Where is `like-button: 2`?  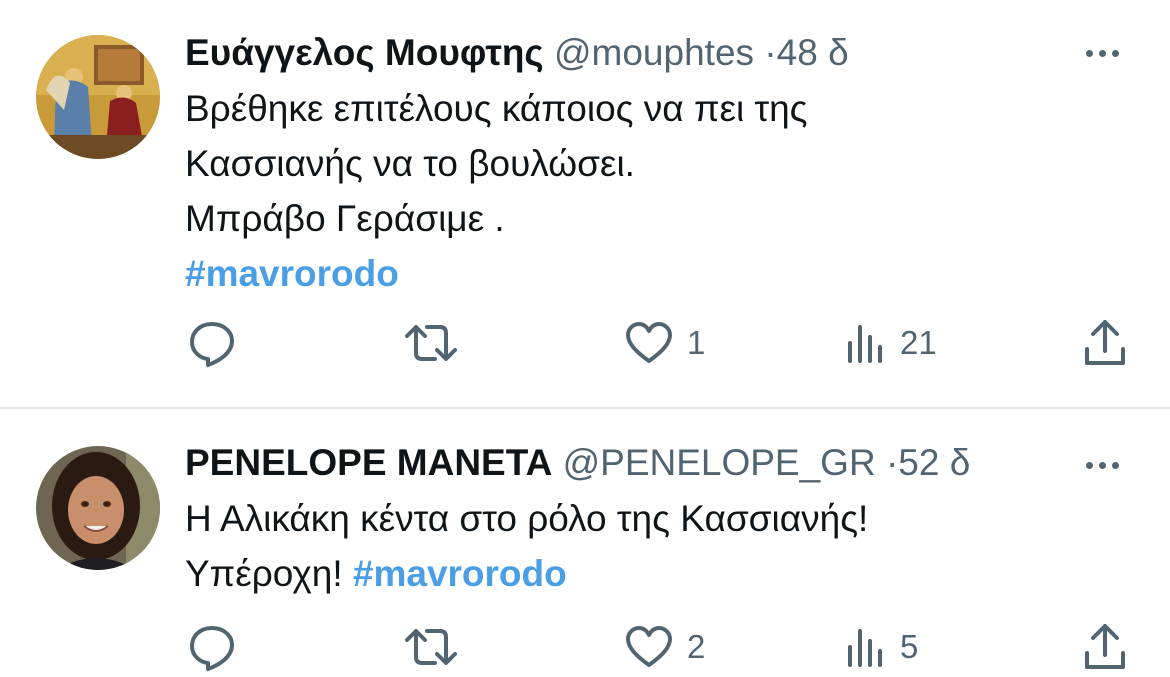 like-button: 2 is located at coordinates (665, 647).